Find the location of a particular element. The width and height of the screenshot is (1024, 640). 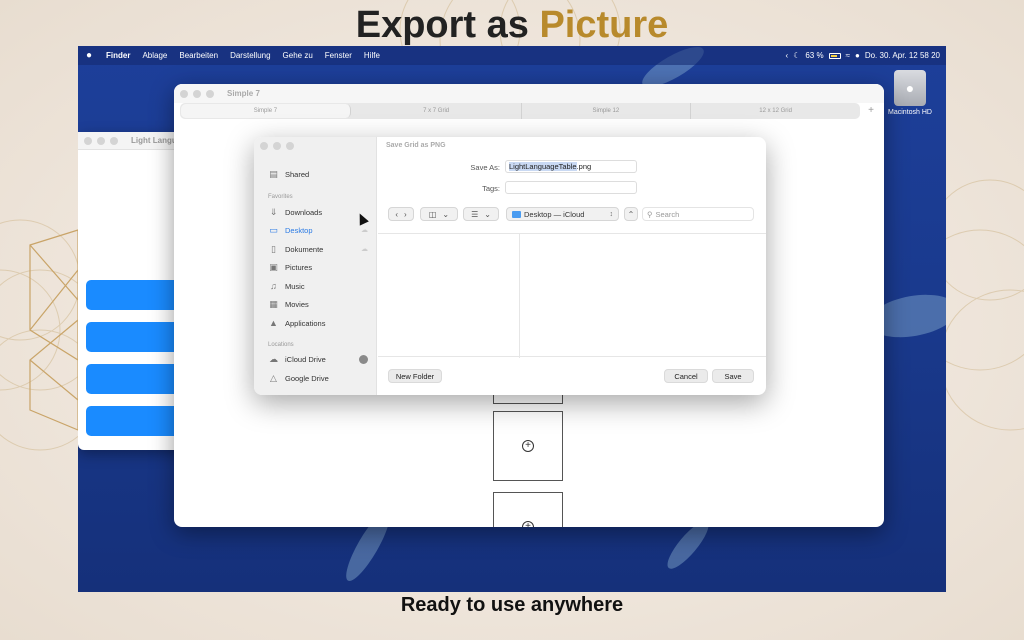

tags-field is located at coordinates (571, 187).